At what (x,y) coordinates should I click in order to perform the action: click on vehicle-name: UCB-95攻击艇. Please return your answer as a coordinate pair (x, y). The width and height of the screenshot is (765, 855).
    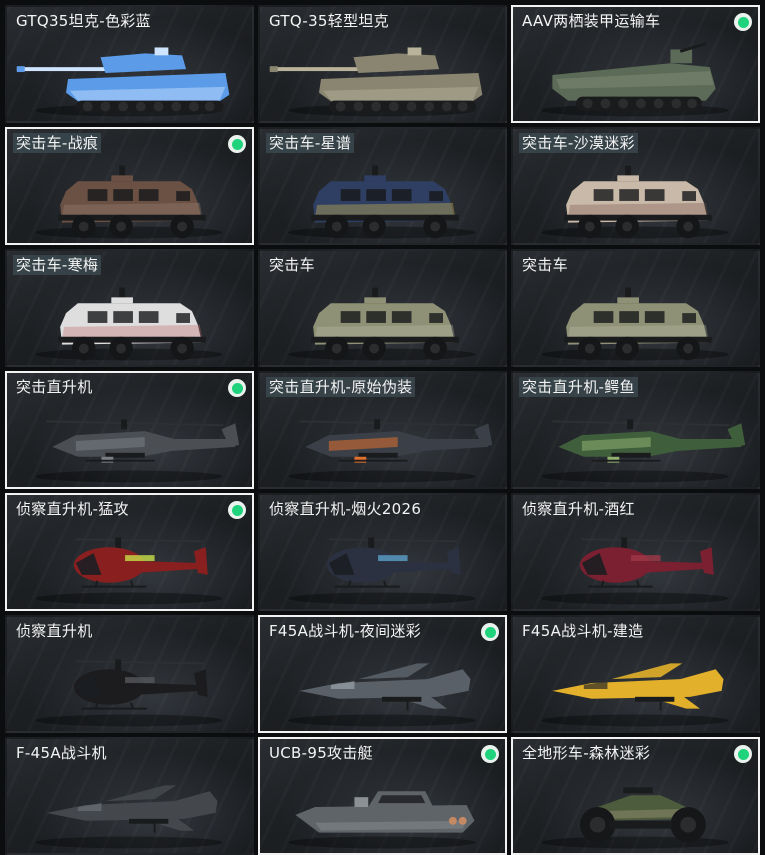
    Looking at the image, I should click on (321, 753).